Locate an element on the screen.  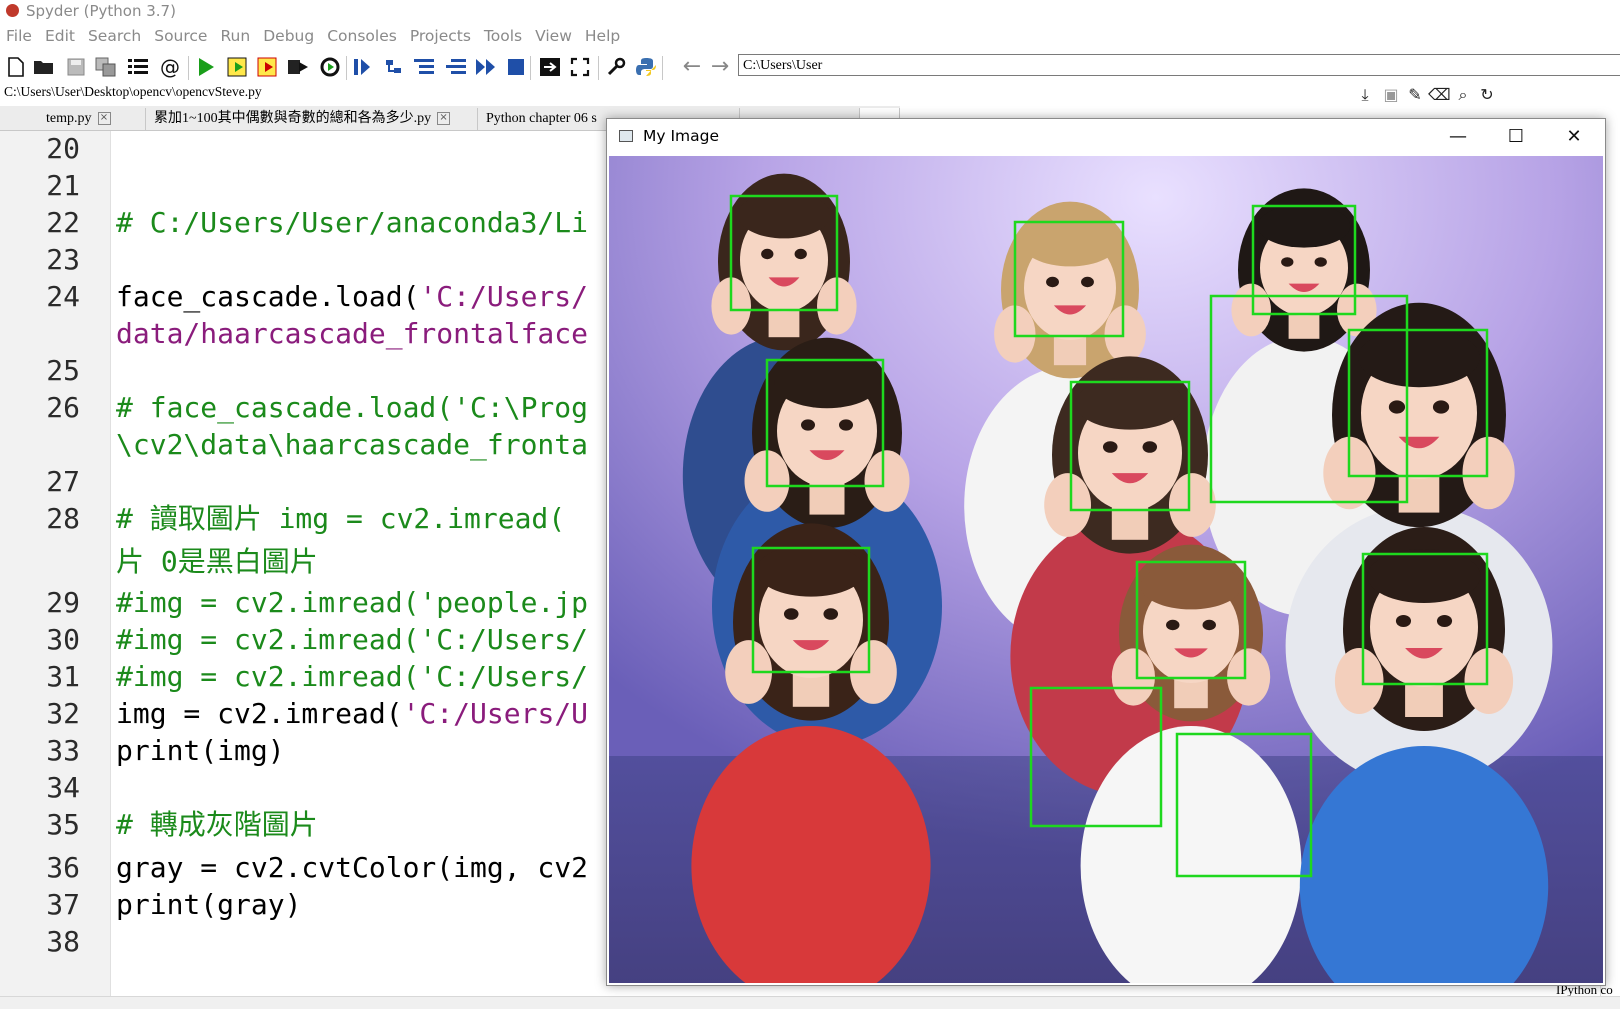
line-number: 36 is located at coordinates (63, 867).